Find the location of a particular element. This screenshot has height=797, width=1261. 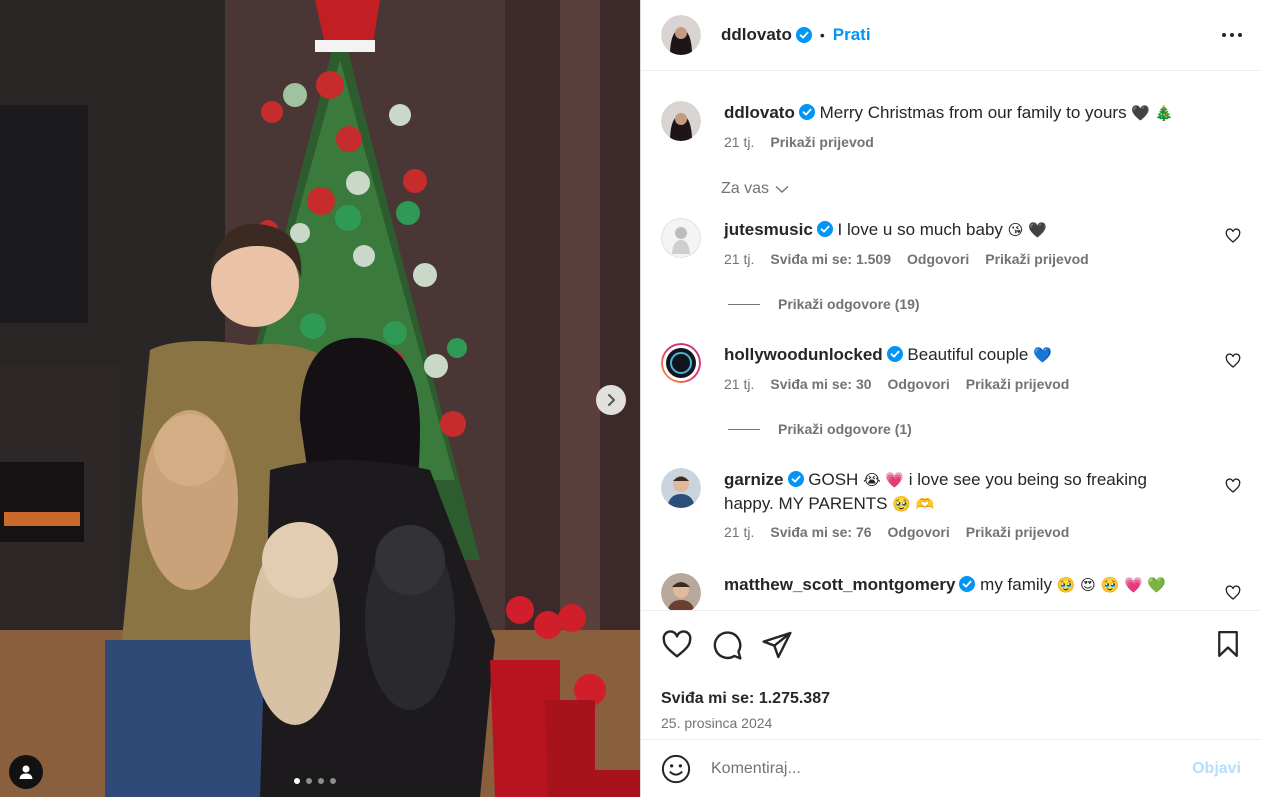

tagged-users-button is located at coordinates (26, 772).